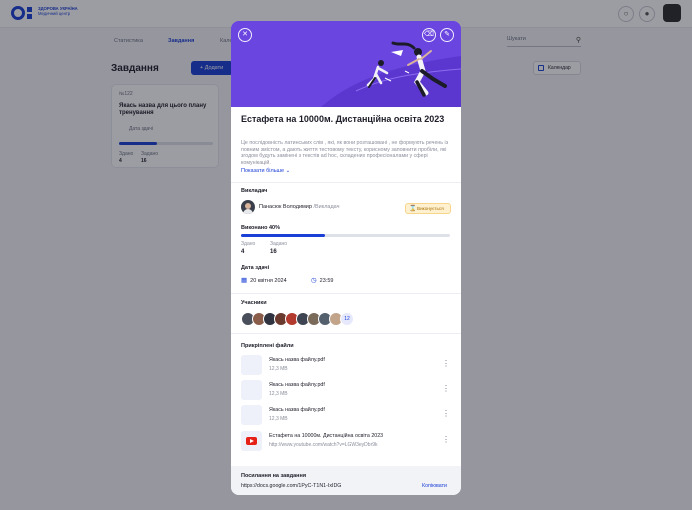 The height and width of the screenshot is (510, 692). What do you see at coordinates (248, 207) in the screenshot?
I see `teacher-avatar` at bounding box center [248, 207].